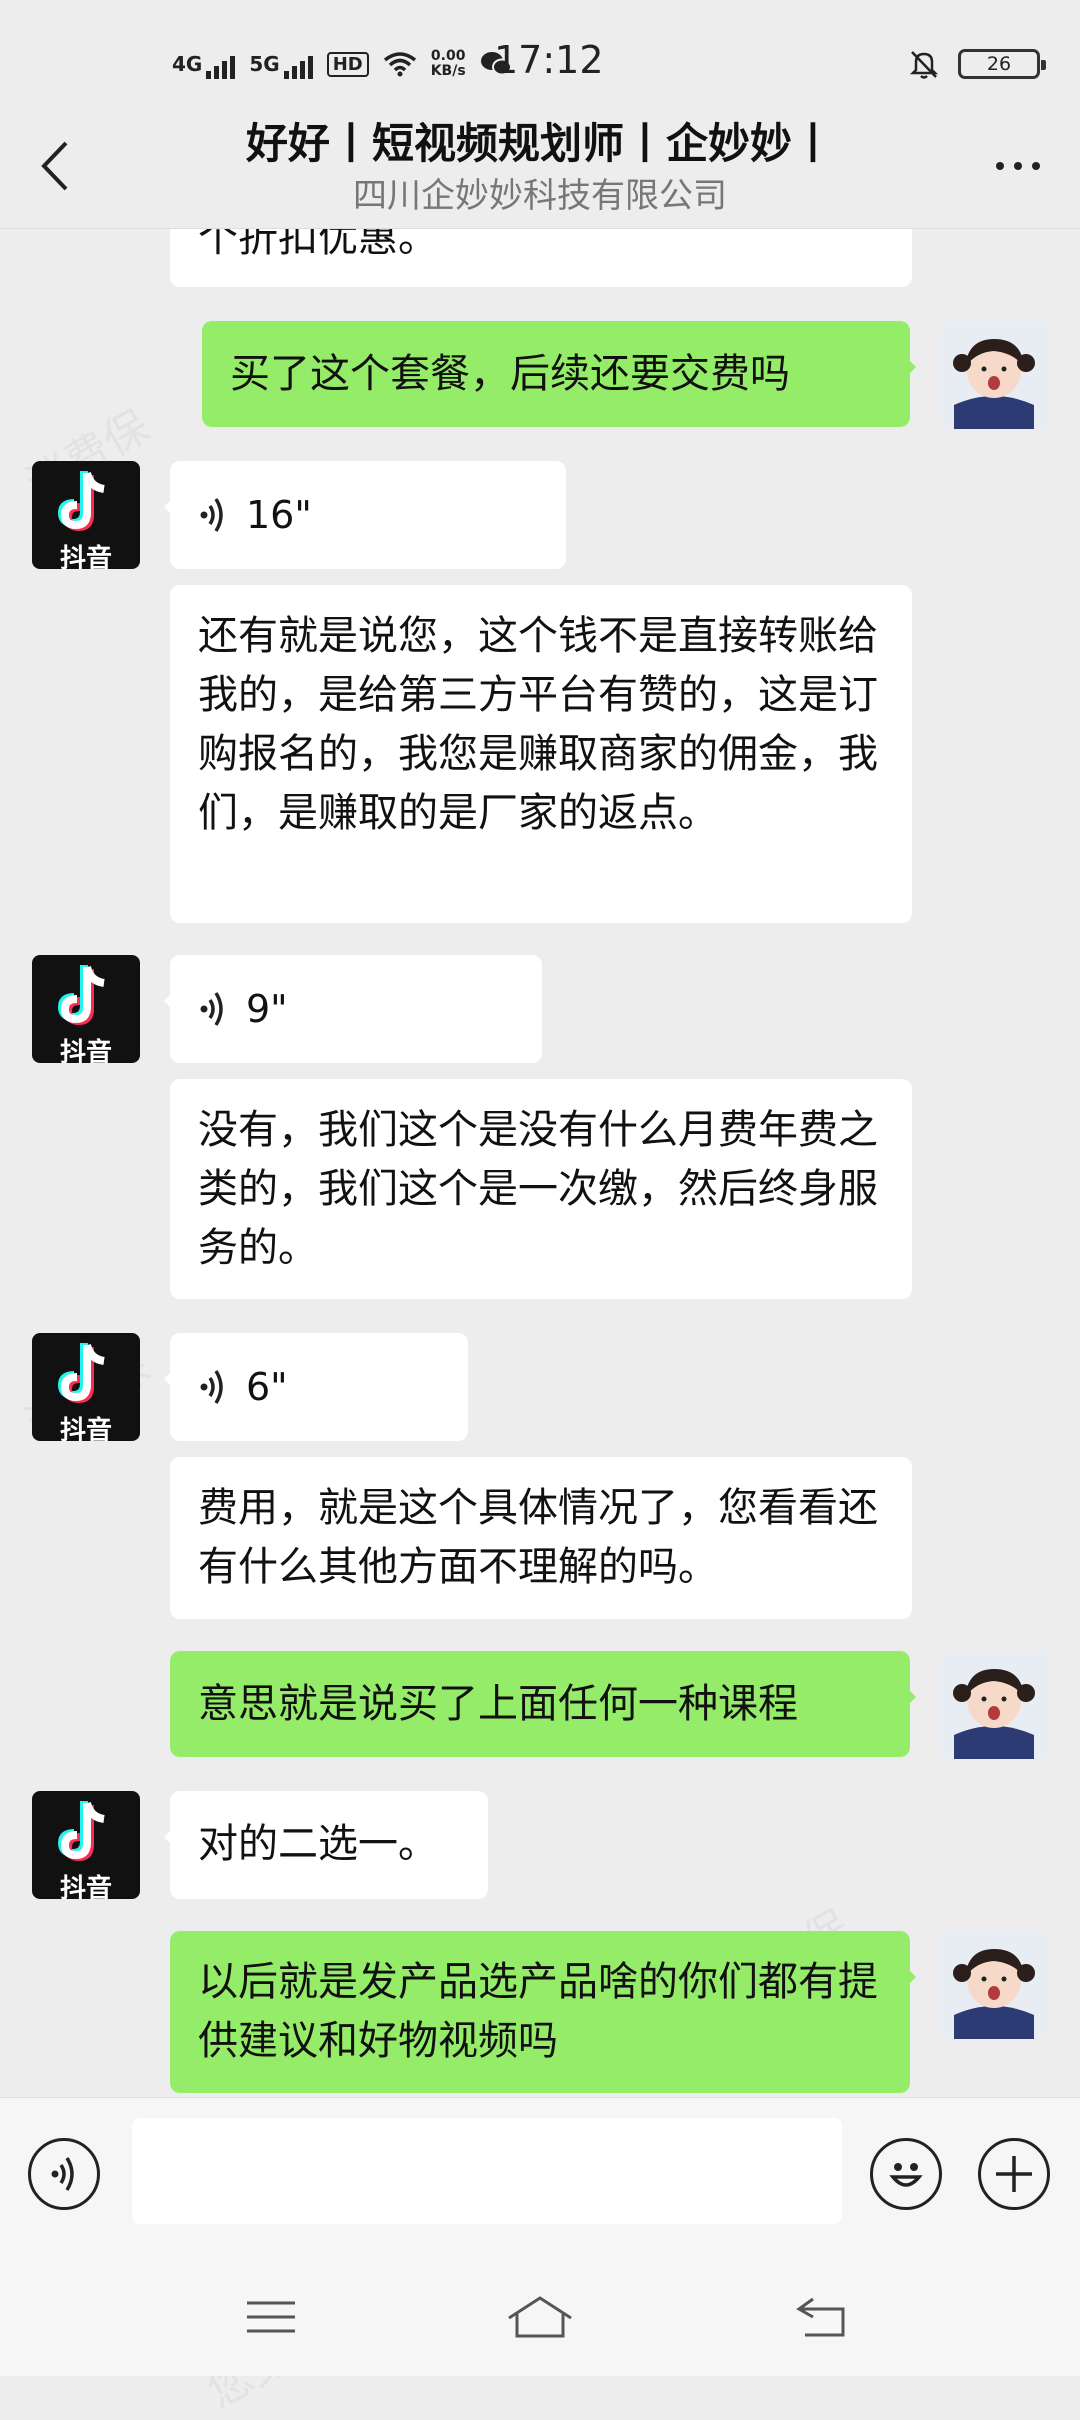 Image resolution: width=1080 pixels, height=2420 pixels. I want to click on back-nav-button, so click(821, 2317).